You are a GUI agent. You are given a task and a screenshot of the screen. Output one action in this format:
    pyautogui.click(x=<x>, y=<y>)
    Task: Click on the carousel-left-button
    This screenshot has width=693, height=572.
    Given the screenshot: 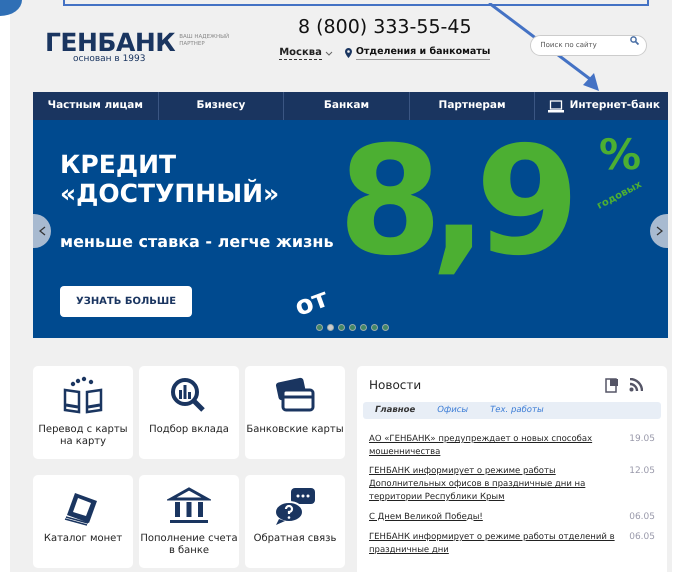 What is the action you would take?
    pyautogui.click(x=42, y=231)
    